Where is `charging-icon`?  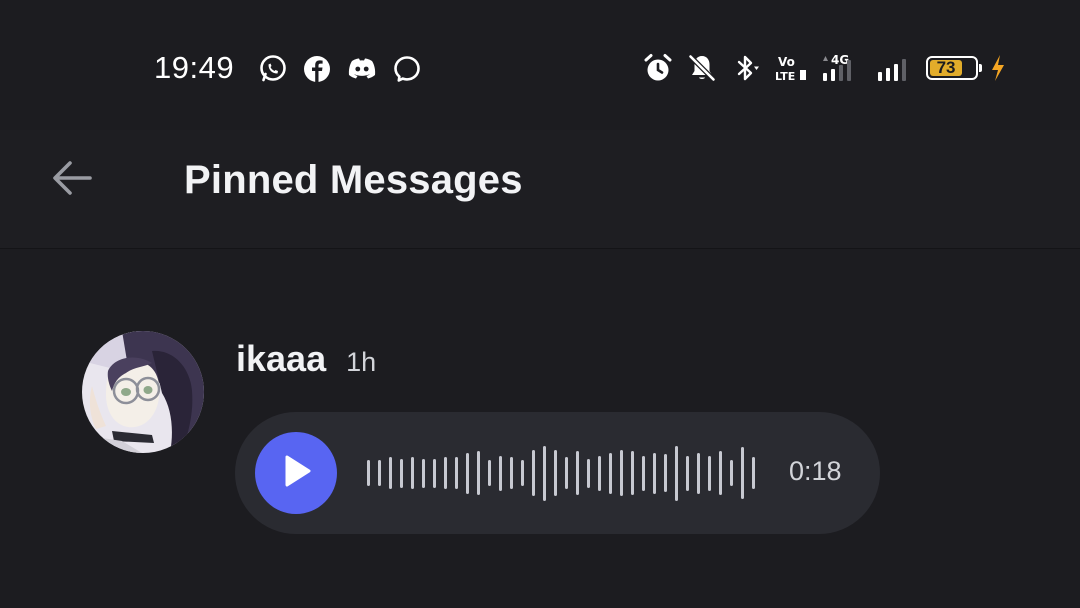
charging-icon is located at coordinates (998, 68).